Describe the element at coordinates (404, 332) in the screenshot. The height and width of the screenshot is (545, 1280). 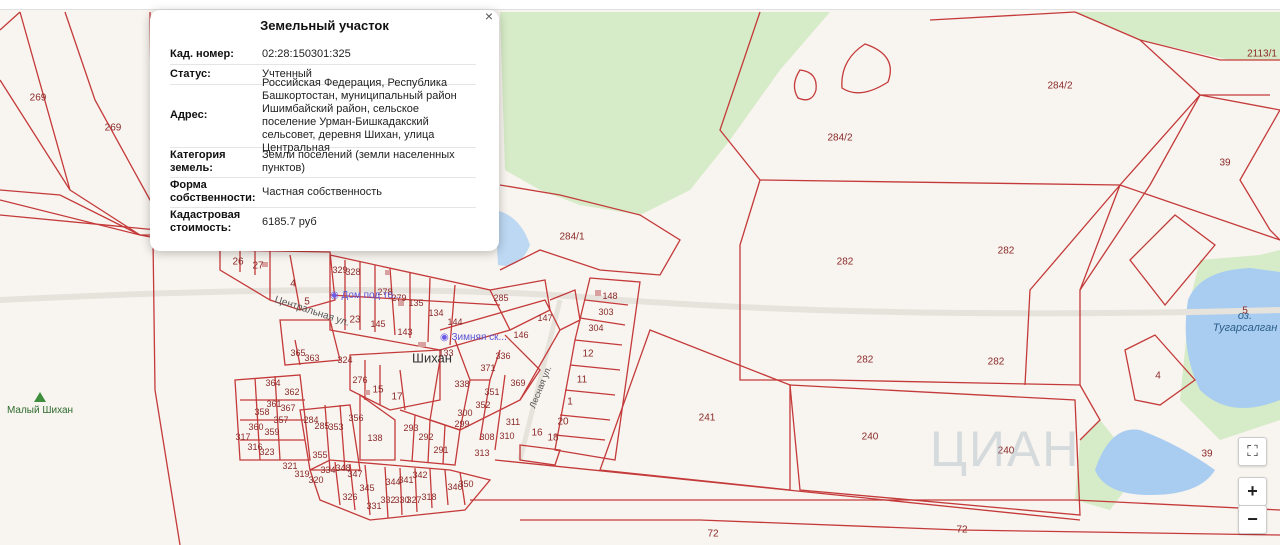
I see `parcel-label: 143` at that location.